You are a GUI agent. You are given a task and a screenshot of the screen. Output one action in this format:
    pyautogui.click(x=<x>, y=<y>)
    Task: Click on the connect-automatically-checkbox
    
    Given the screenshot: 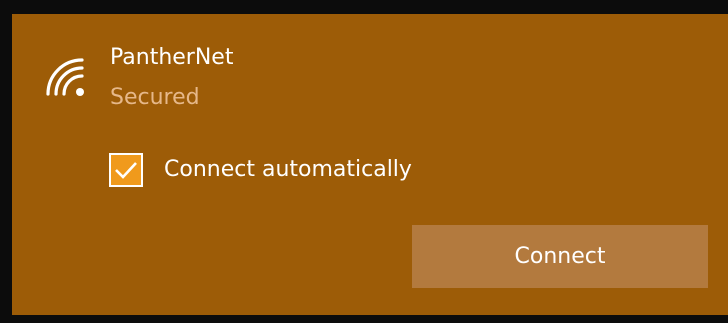 What is the action you would take?
    pyautogui.click(x=126, y=170)
    